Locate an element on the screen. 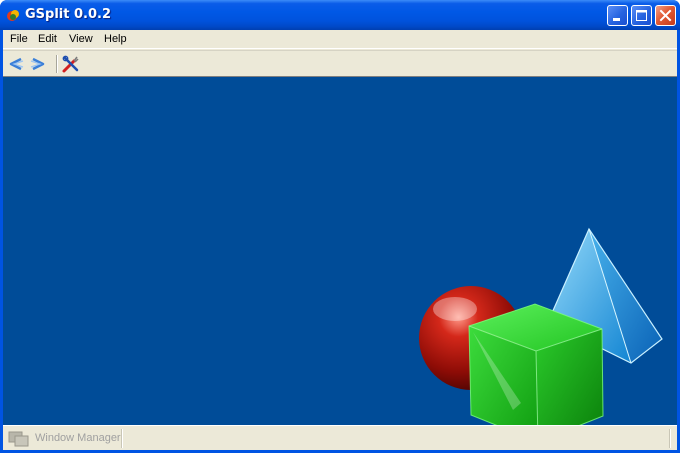  minimize-button is located at coordinates (617, 15).